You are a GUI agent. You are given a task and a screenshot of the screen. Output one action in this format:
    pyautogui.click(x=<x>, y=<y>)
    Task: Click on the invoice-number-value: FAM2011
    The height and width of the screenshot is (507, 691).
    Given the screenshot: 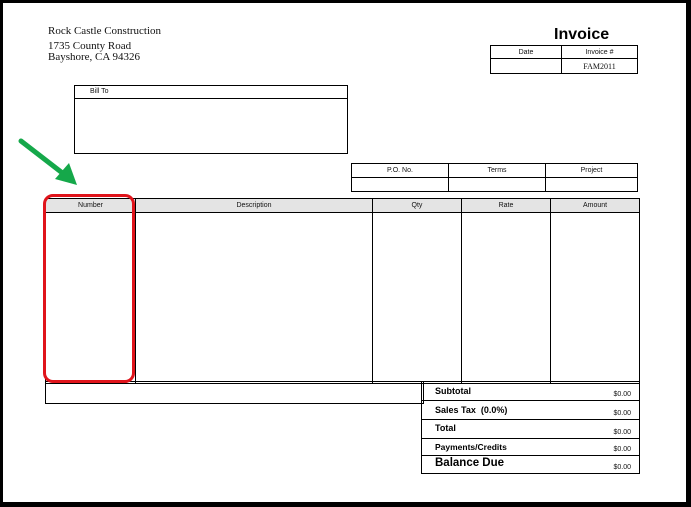 What is the action you would take?
    pyautogui.click(x=599, y=66)
    